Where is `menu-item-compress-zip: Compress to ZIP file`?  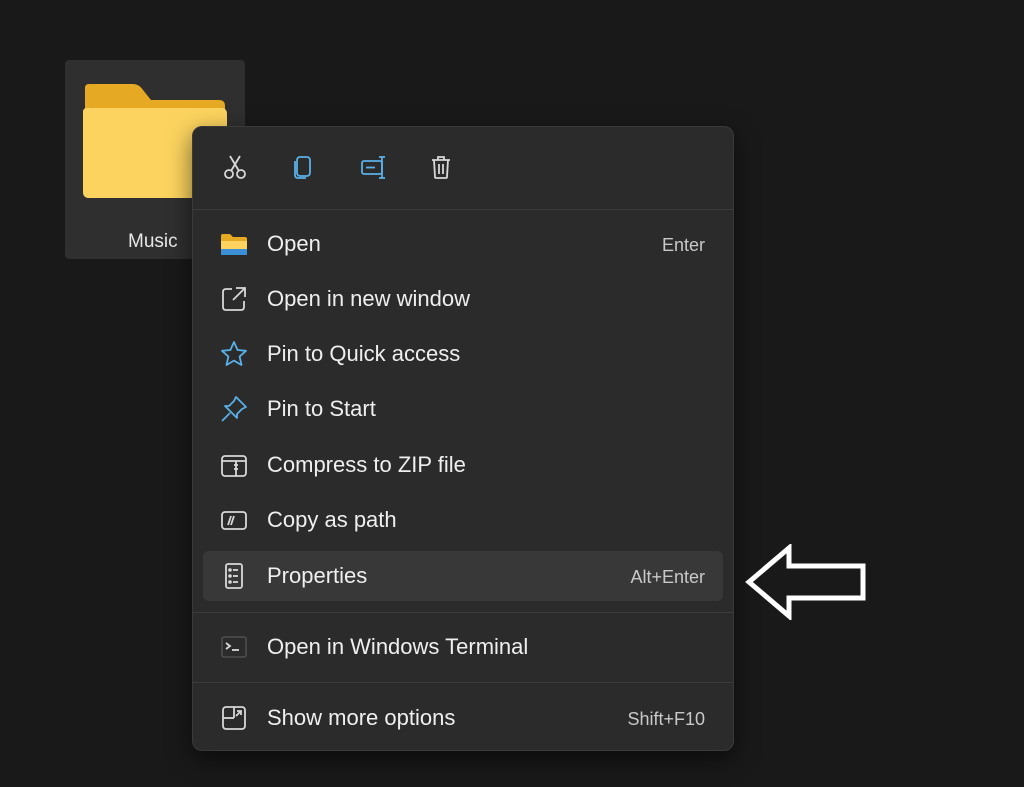
menu-item-compress-zip: Compress to ZIP file is located at coordinates (463, 465).